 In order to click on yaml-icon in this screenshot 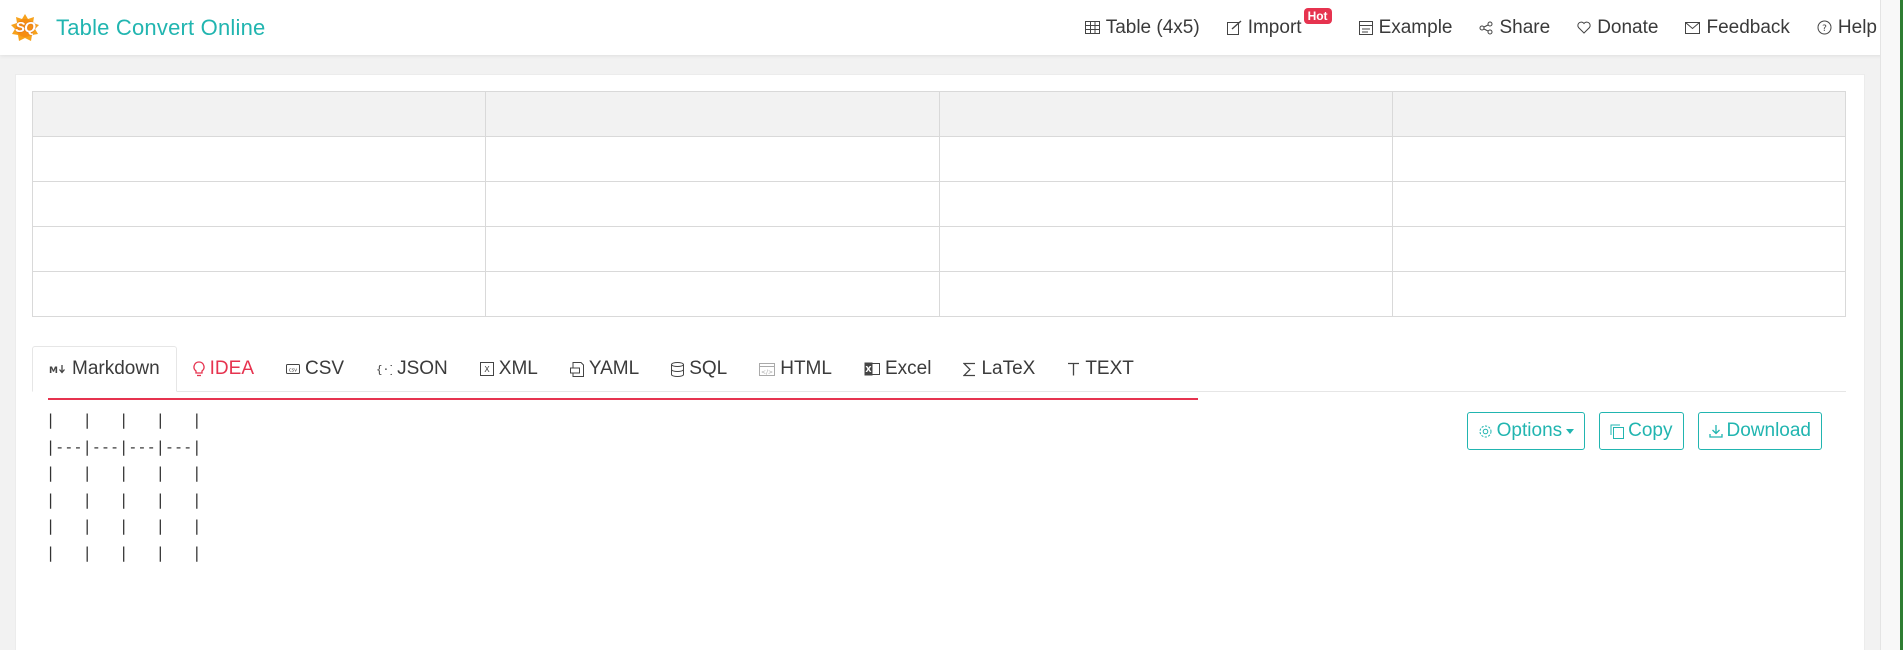, I will do `click(576, 369)`.